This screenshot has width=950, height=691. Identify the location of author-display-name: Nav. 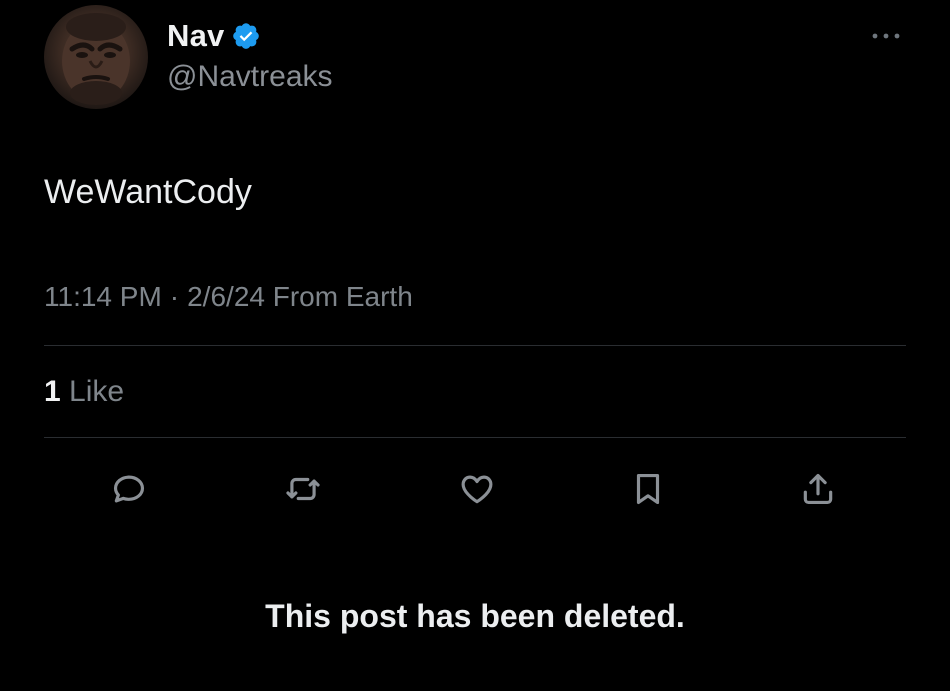
(195, 36).